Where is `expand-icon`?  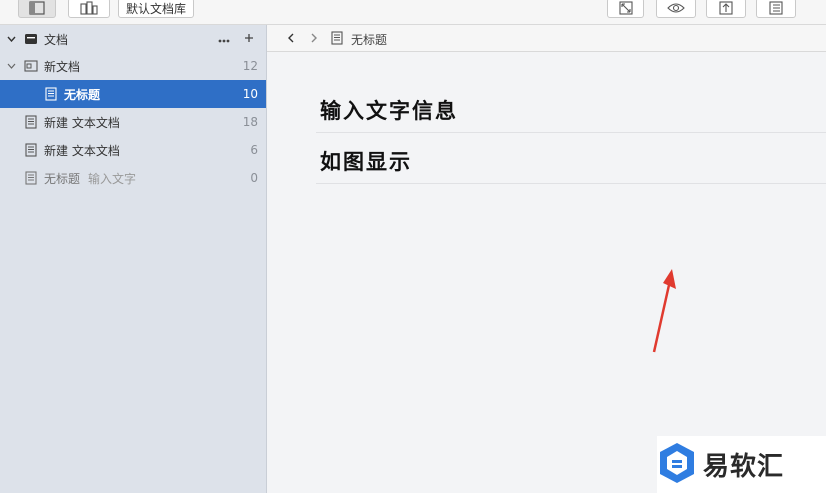 expand-icon is located at coordinates (625, 8).